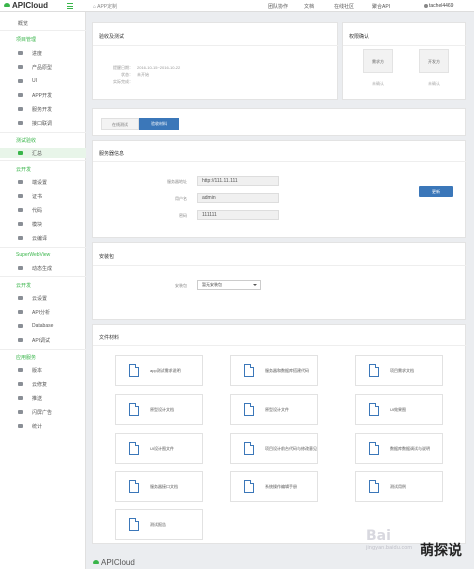 Image resolution: width=474 pixels, height=569 pixels. I want to click on sidebar-item-cloud-settings: 云设置, so click(43, 298).